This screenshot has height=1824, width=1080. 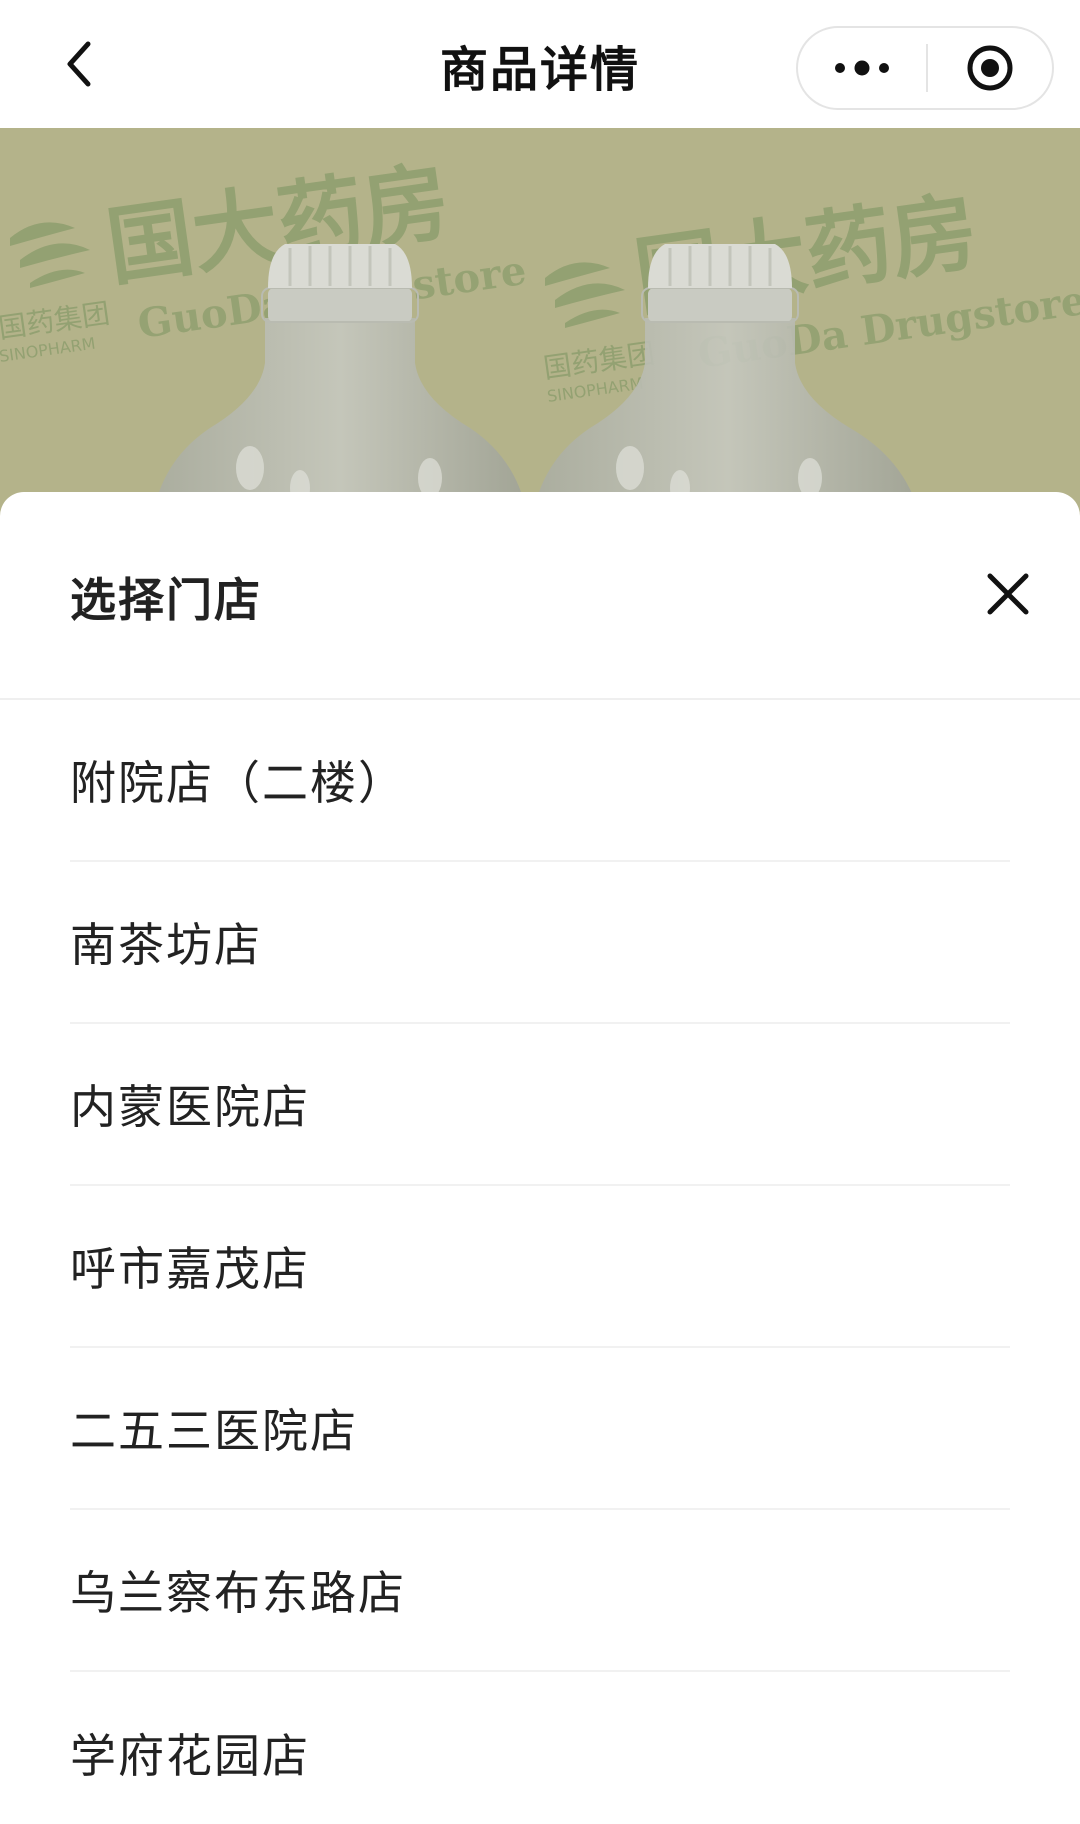 What do you see at coordinates (190, 1756) in the screenshot?
I see `store-name: 学府花园店` at bounding box center [190, 1756].